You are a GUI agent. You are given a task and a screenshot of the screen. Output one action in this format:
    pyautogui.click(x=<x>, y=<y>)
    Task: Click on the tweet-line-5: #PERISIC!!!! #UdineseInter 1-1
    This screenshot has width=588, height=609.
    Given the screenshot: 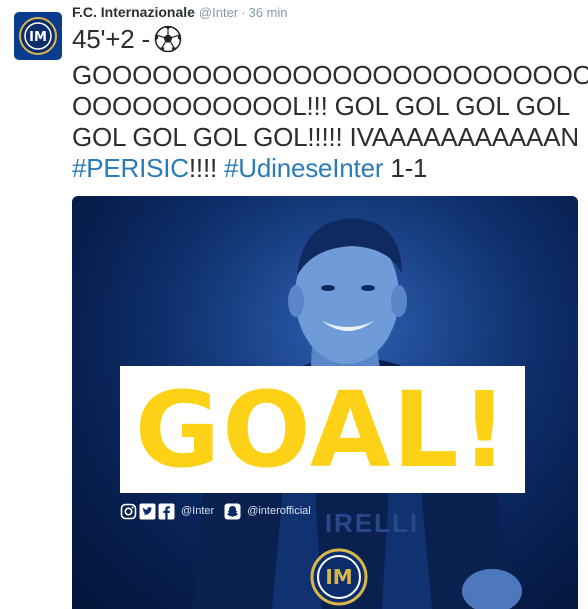 What is the action you would take?
    pyautogui.click(x=327, y=168)
    